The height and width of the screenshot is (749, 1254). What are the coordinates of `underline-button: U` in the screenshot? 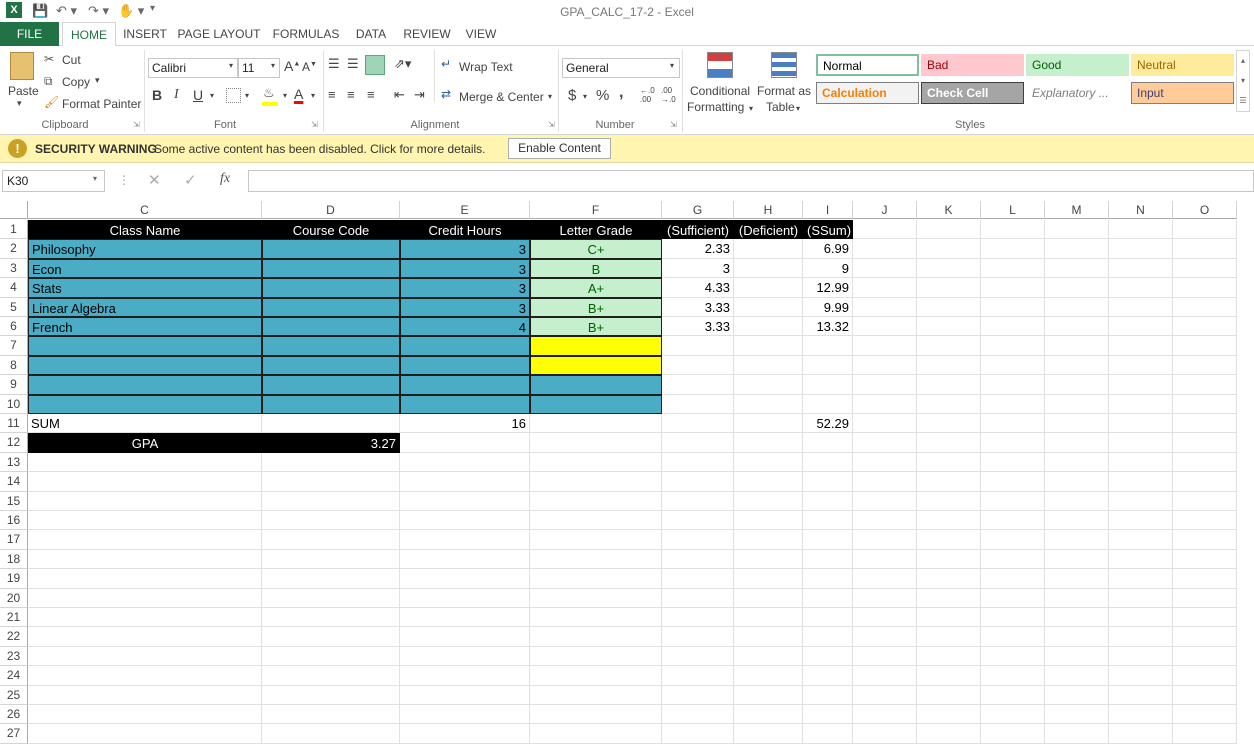 It's located at (198, 95).